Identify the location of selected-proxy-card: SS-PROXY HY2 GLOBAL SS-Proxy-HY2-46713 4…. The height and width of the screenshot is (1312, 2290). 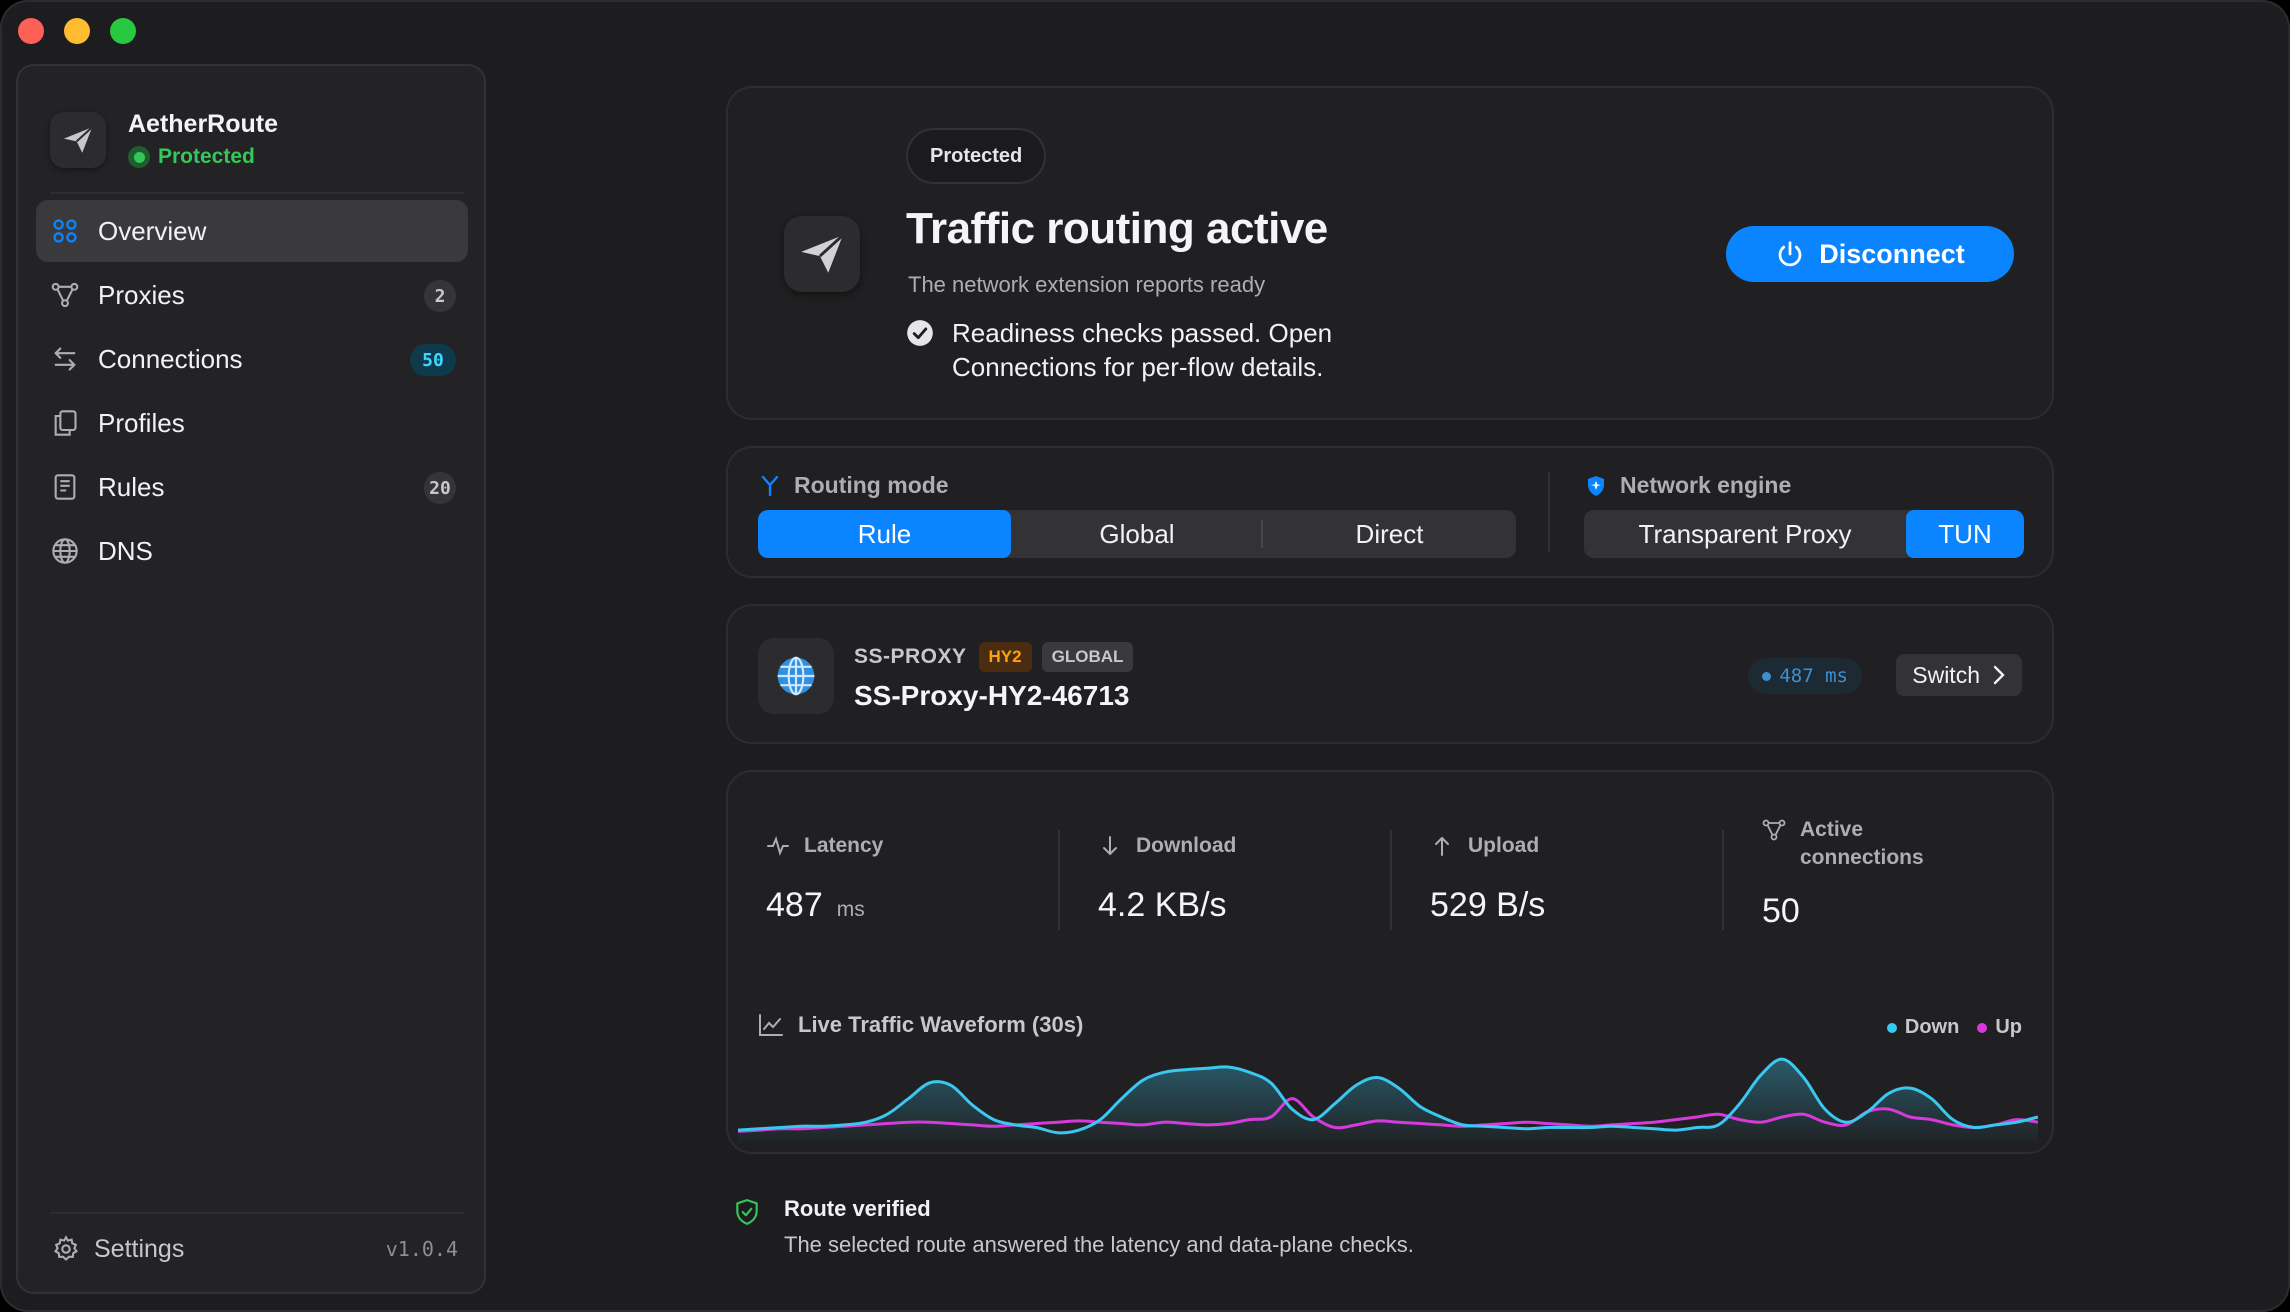
(1390, 674).